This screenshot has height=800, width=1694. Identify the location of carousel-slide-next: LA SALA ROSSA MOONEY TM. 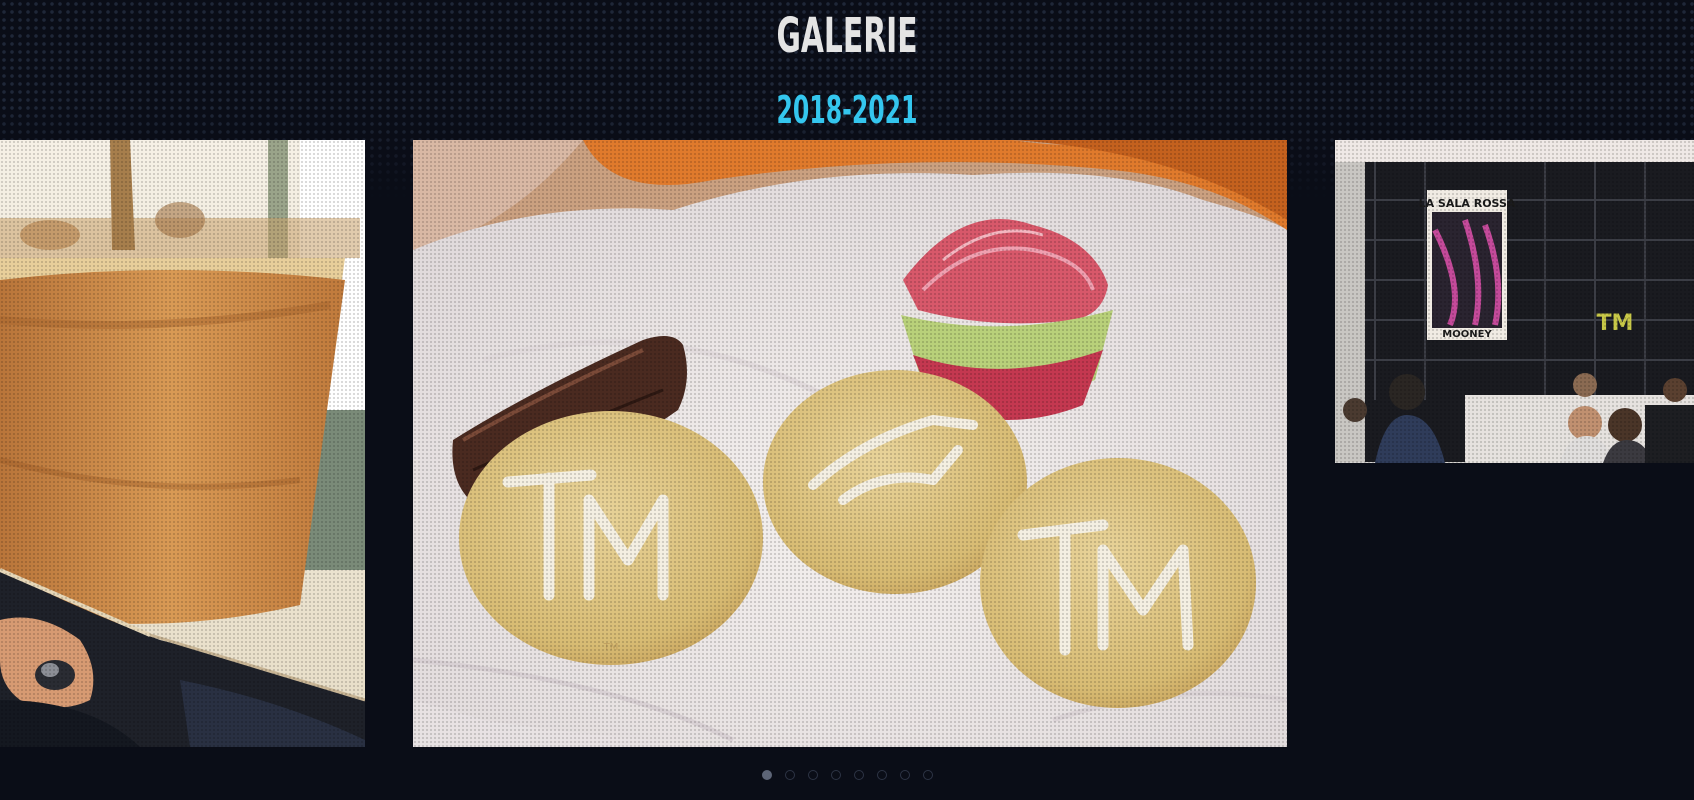
(1514, 301).